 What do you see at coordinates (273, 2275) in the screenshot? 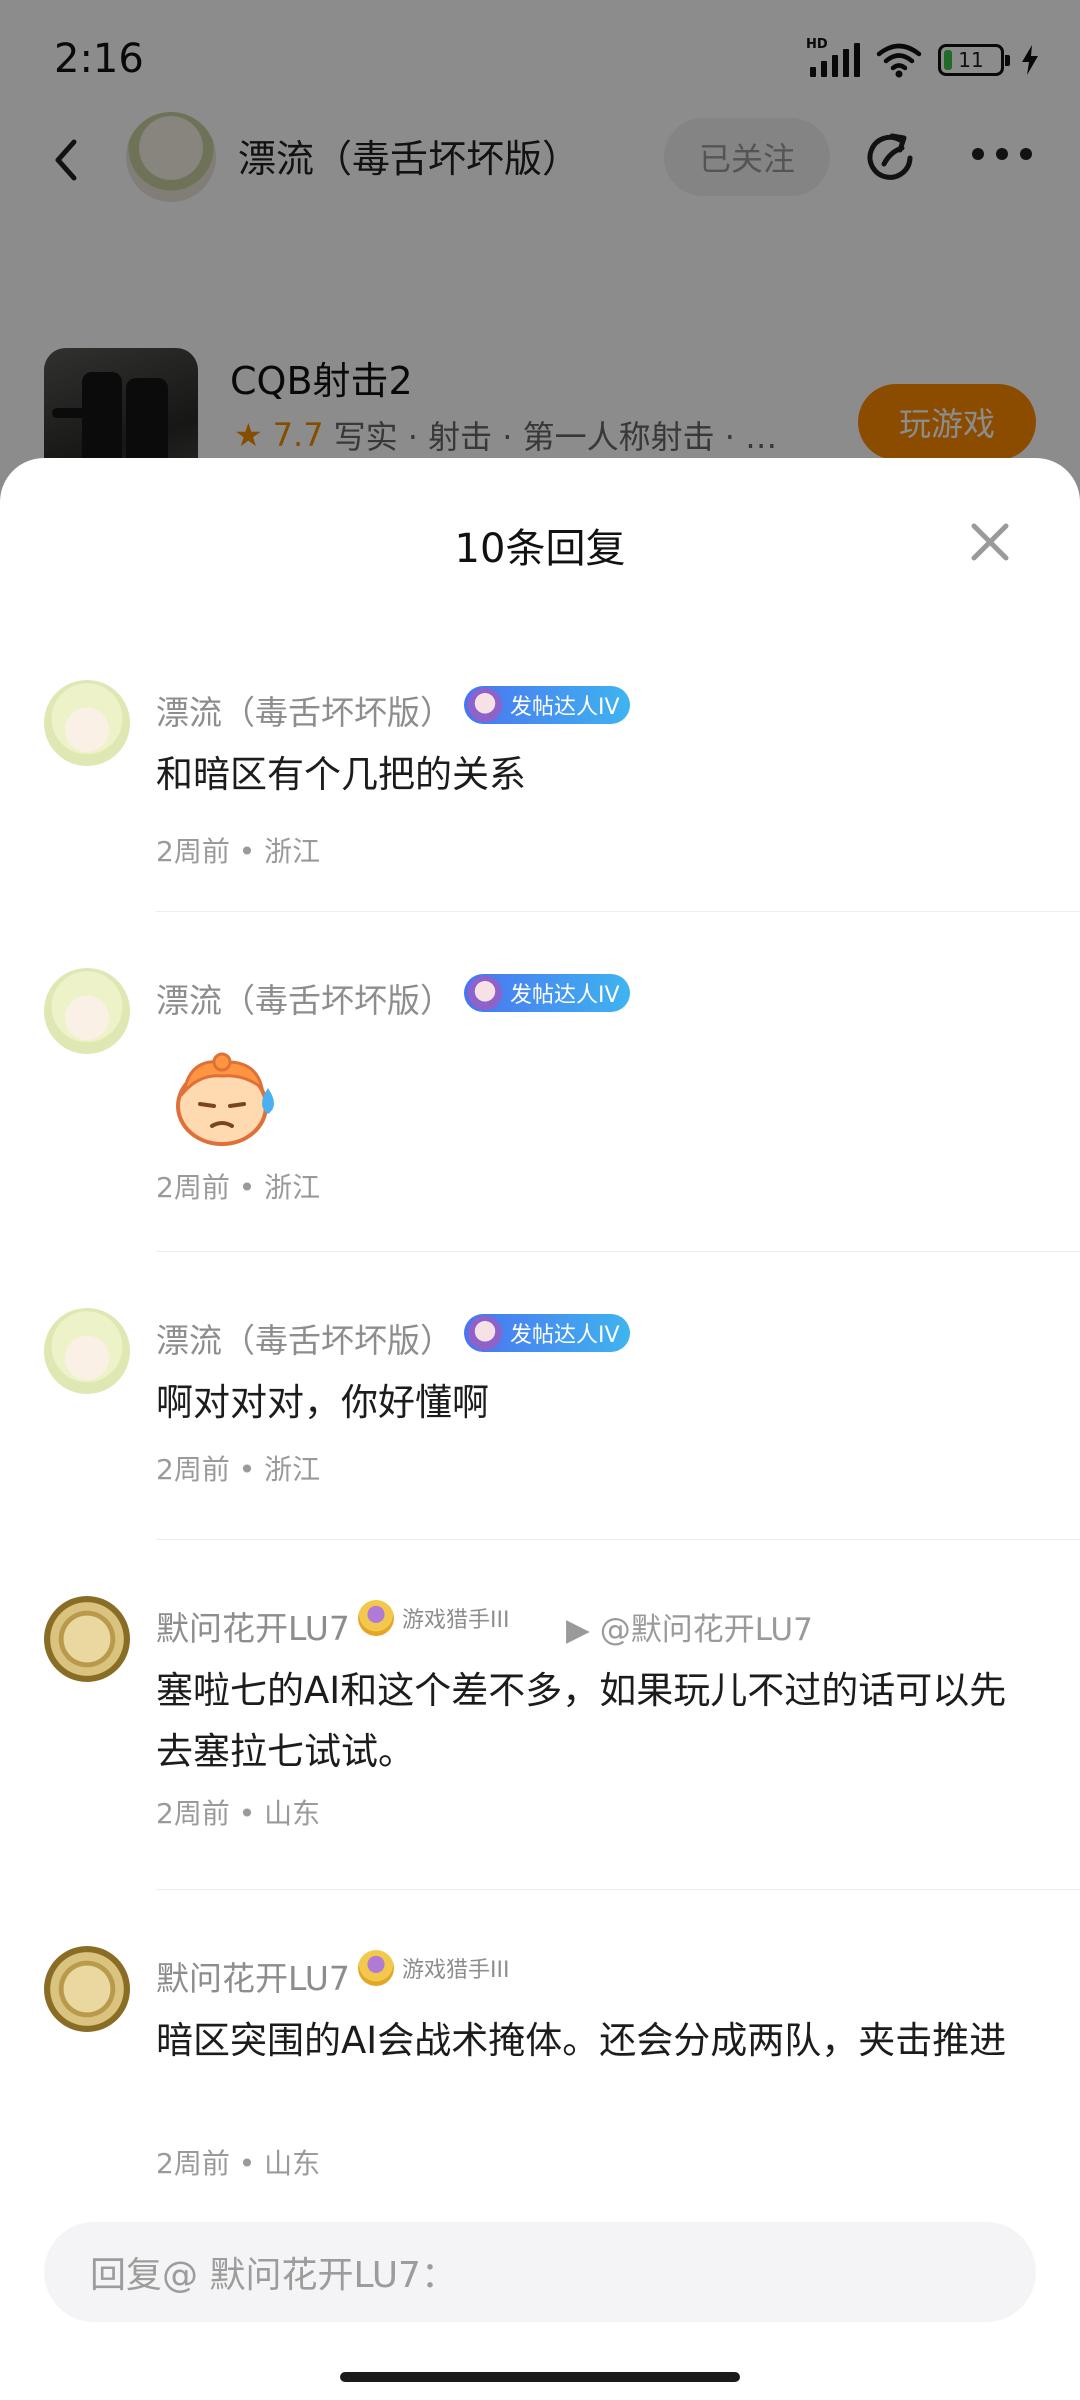
I see `reply-input-placeholder: 回复@ 默问花开LU7：` at bounding box center [273, 2275].